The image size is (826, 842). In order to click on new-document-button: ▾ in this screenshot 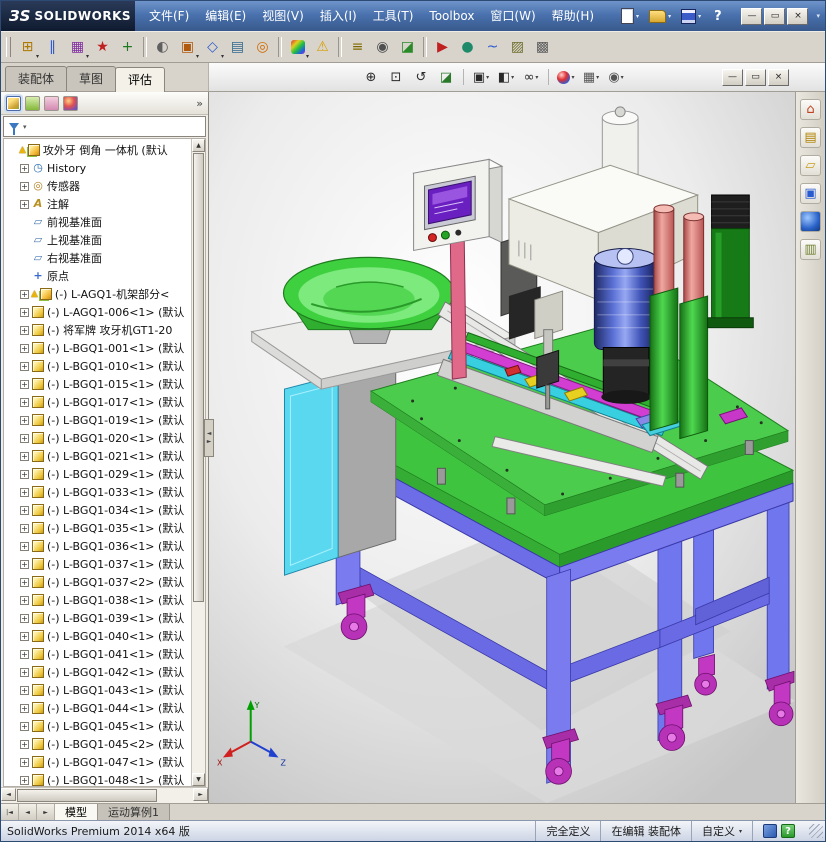, I will do `click(630, 16)`.